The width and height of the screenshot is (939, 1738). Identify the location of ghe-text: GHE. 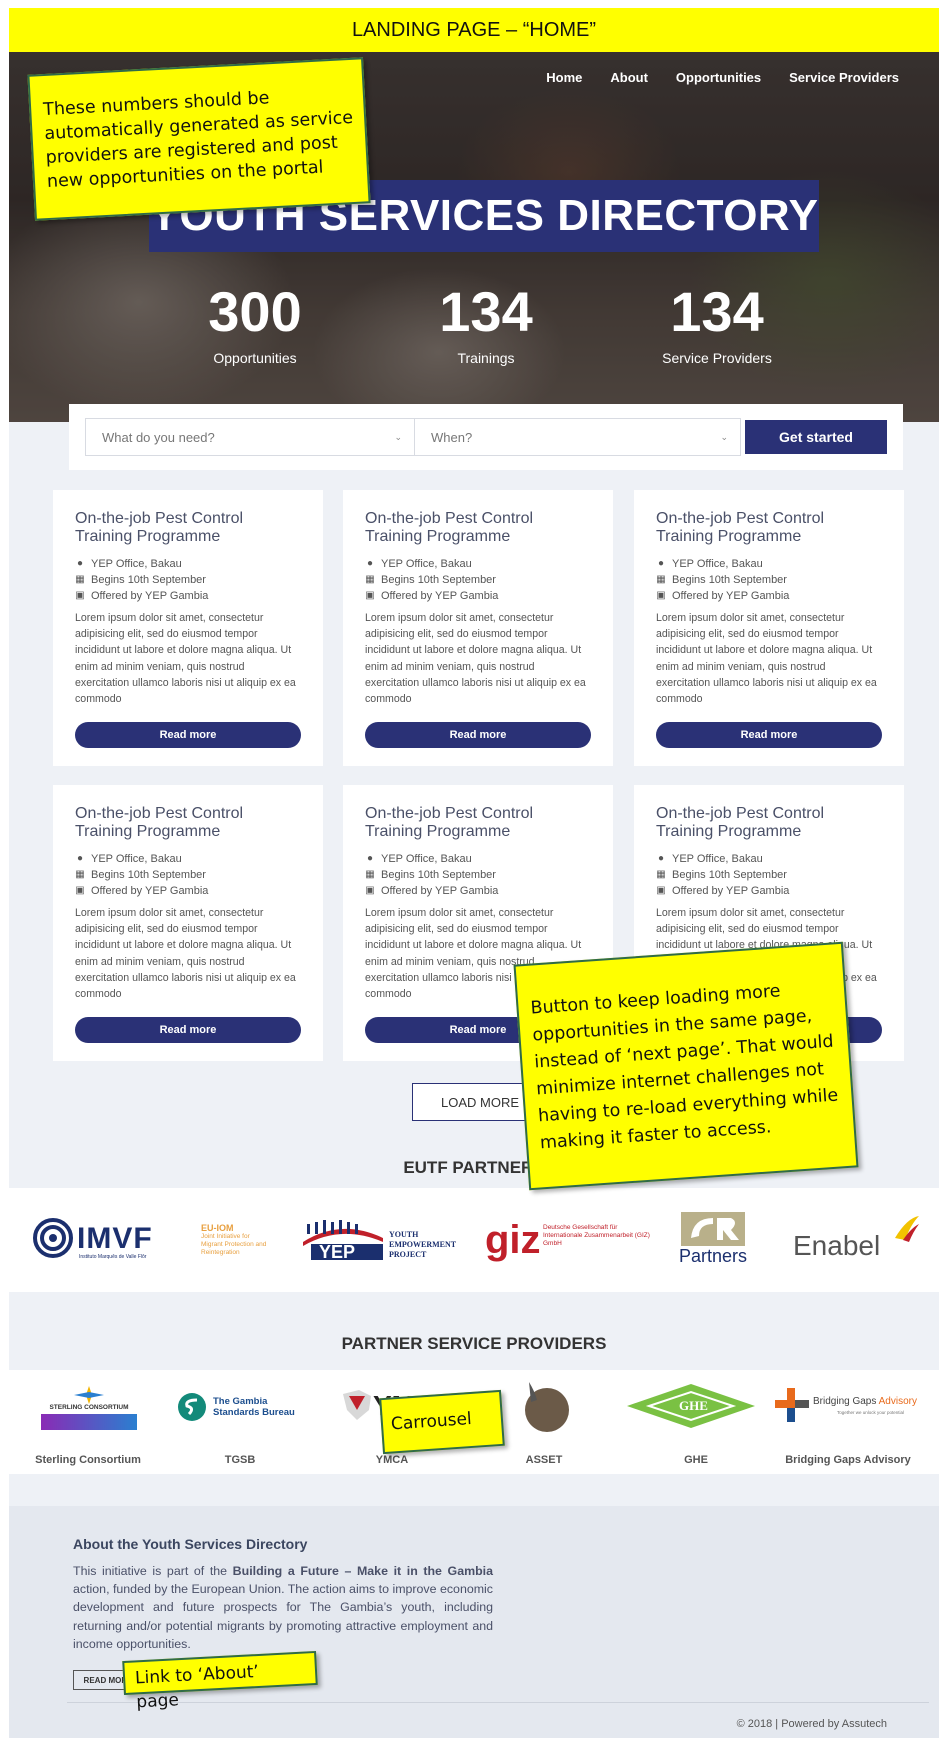
(693, 1405).